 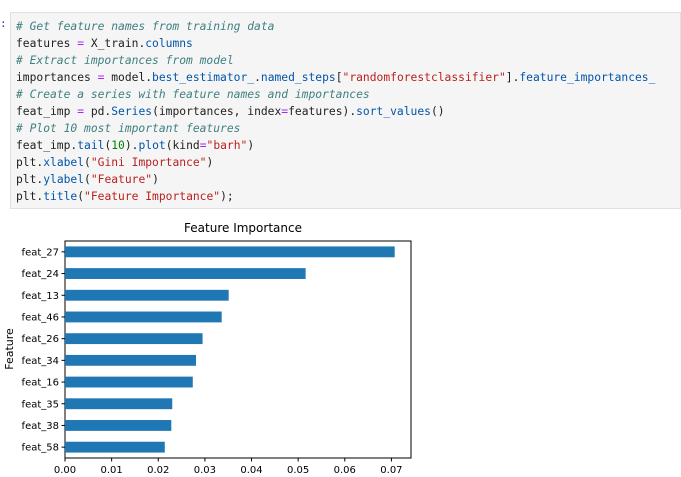 I want to click on y-tick-label: feat_26, so click(x=40, y=339).